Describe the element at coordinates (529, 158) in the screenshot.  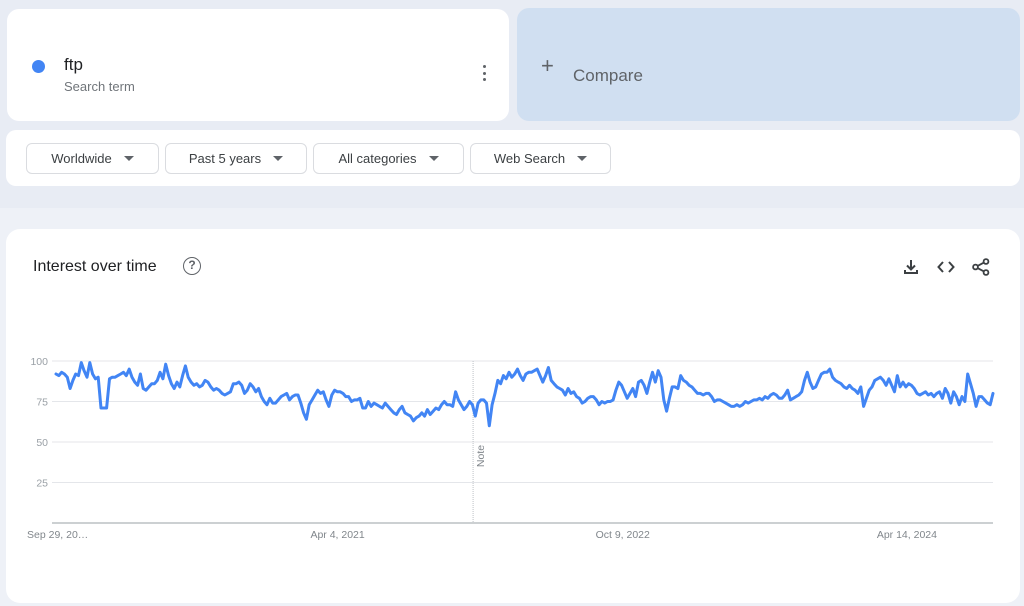
I see `filter-search-type-label: Web Search` at that location.